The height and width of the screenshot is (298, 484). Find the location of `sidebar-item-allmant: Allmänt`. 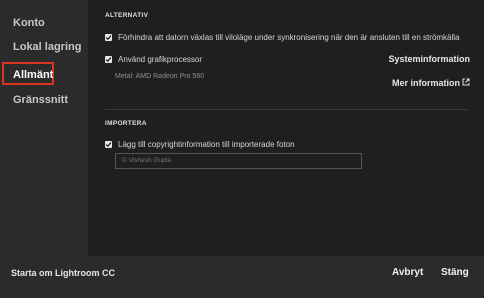

sidebar-item-allmant: Allmänt is located at coordinates (33, 75).